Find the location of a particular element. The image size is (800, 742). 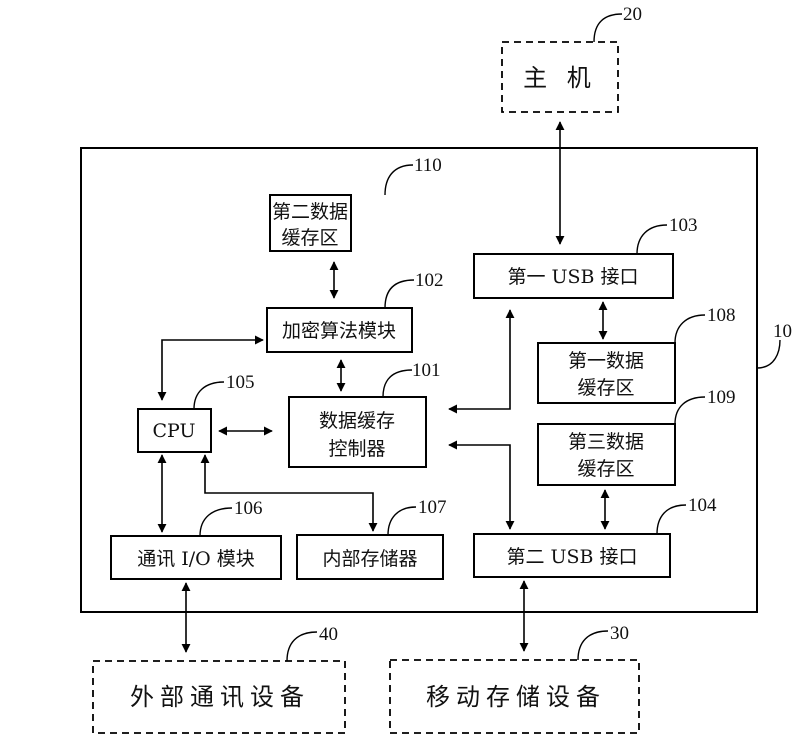

label-host: 主 机 is located at coordinates (560, 78).